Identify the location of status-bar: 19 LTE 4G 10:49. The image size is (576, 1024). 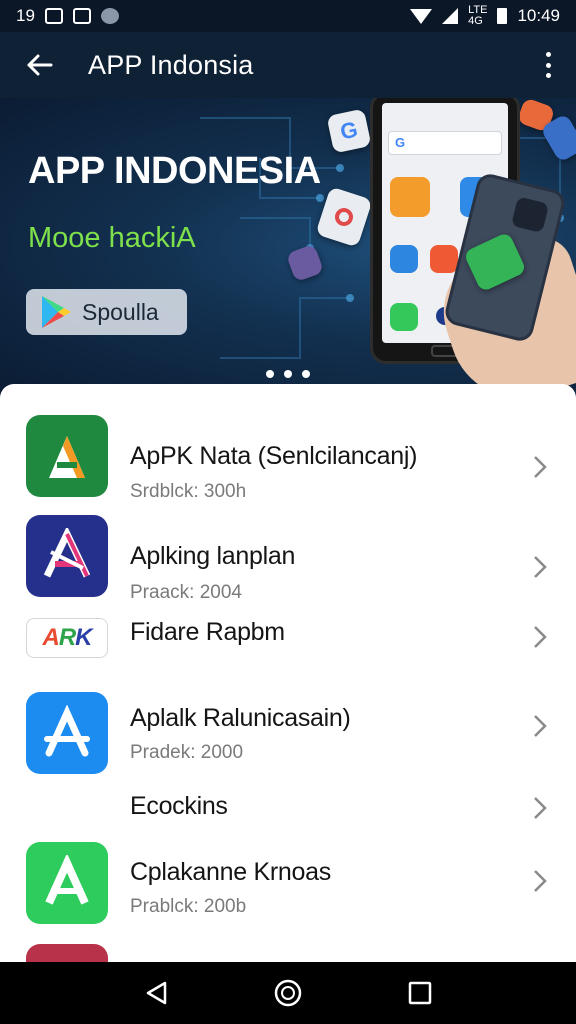
(288, 16).